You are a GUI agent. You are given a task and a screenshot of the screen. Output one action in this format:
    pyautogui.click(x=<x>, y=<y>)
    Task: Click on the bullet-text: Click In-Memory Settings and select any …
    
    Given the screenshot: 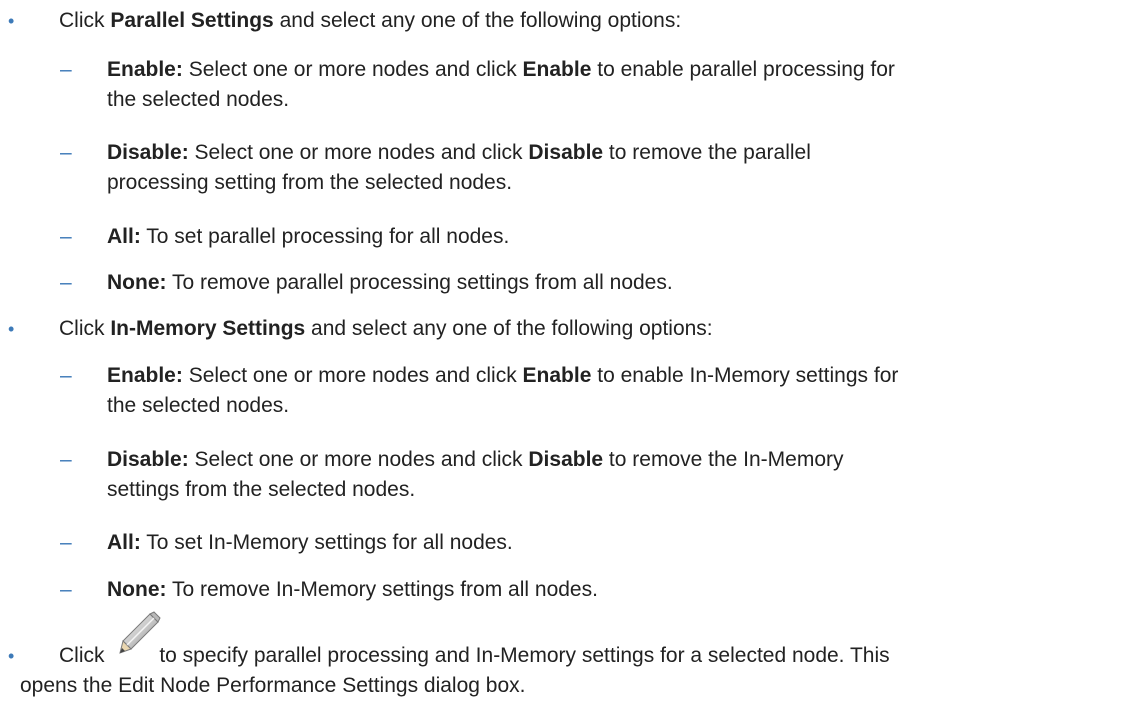 What is the action you would take?
    pyautogui.click(x=584, y=329)
    